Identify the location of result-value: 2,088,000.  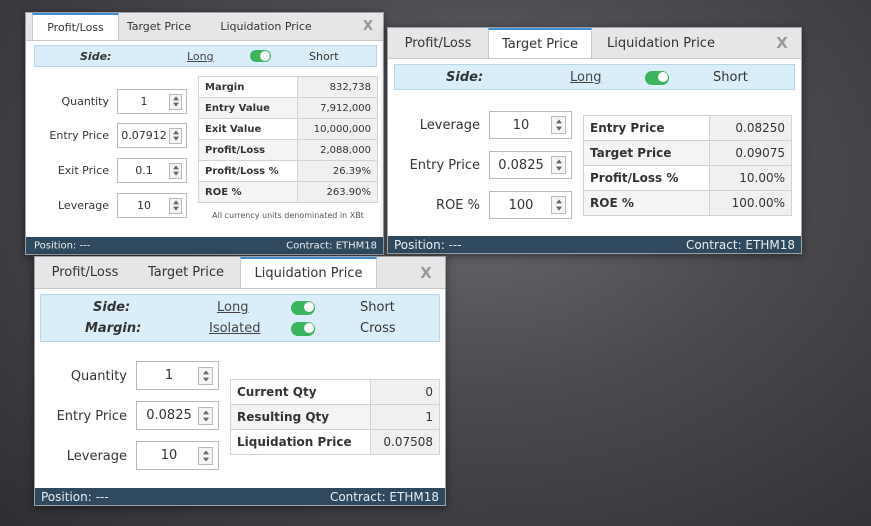
(337, 150).